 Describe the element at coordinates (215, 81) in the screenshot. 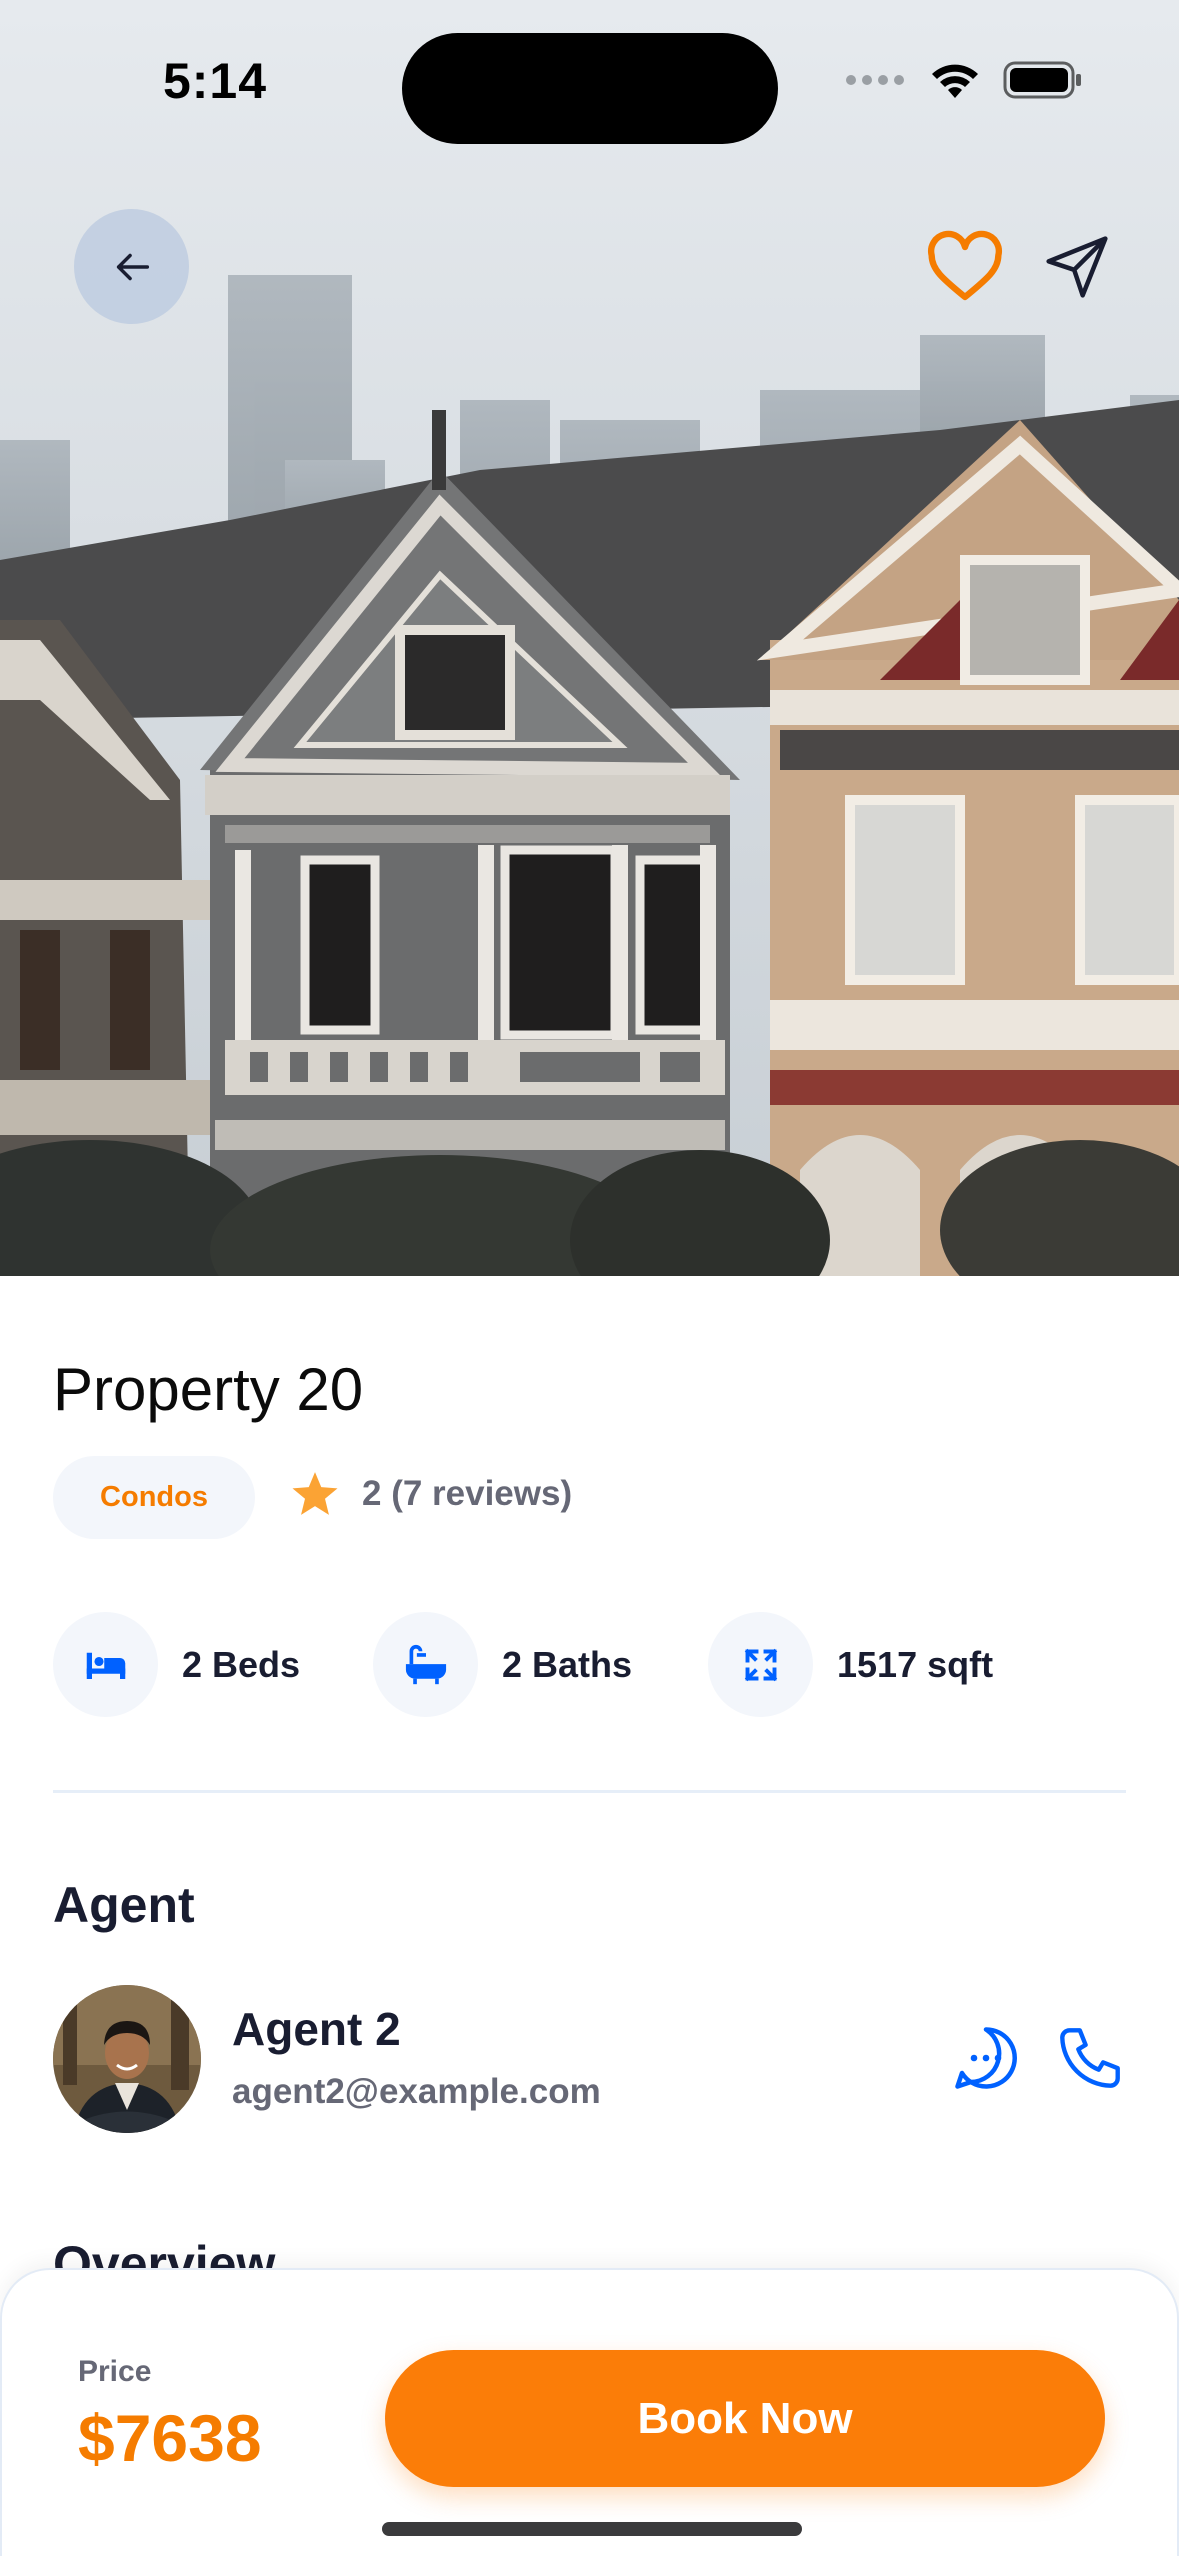

I see `status-time: 5:14` at that location.